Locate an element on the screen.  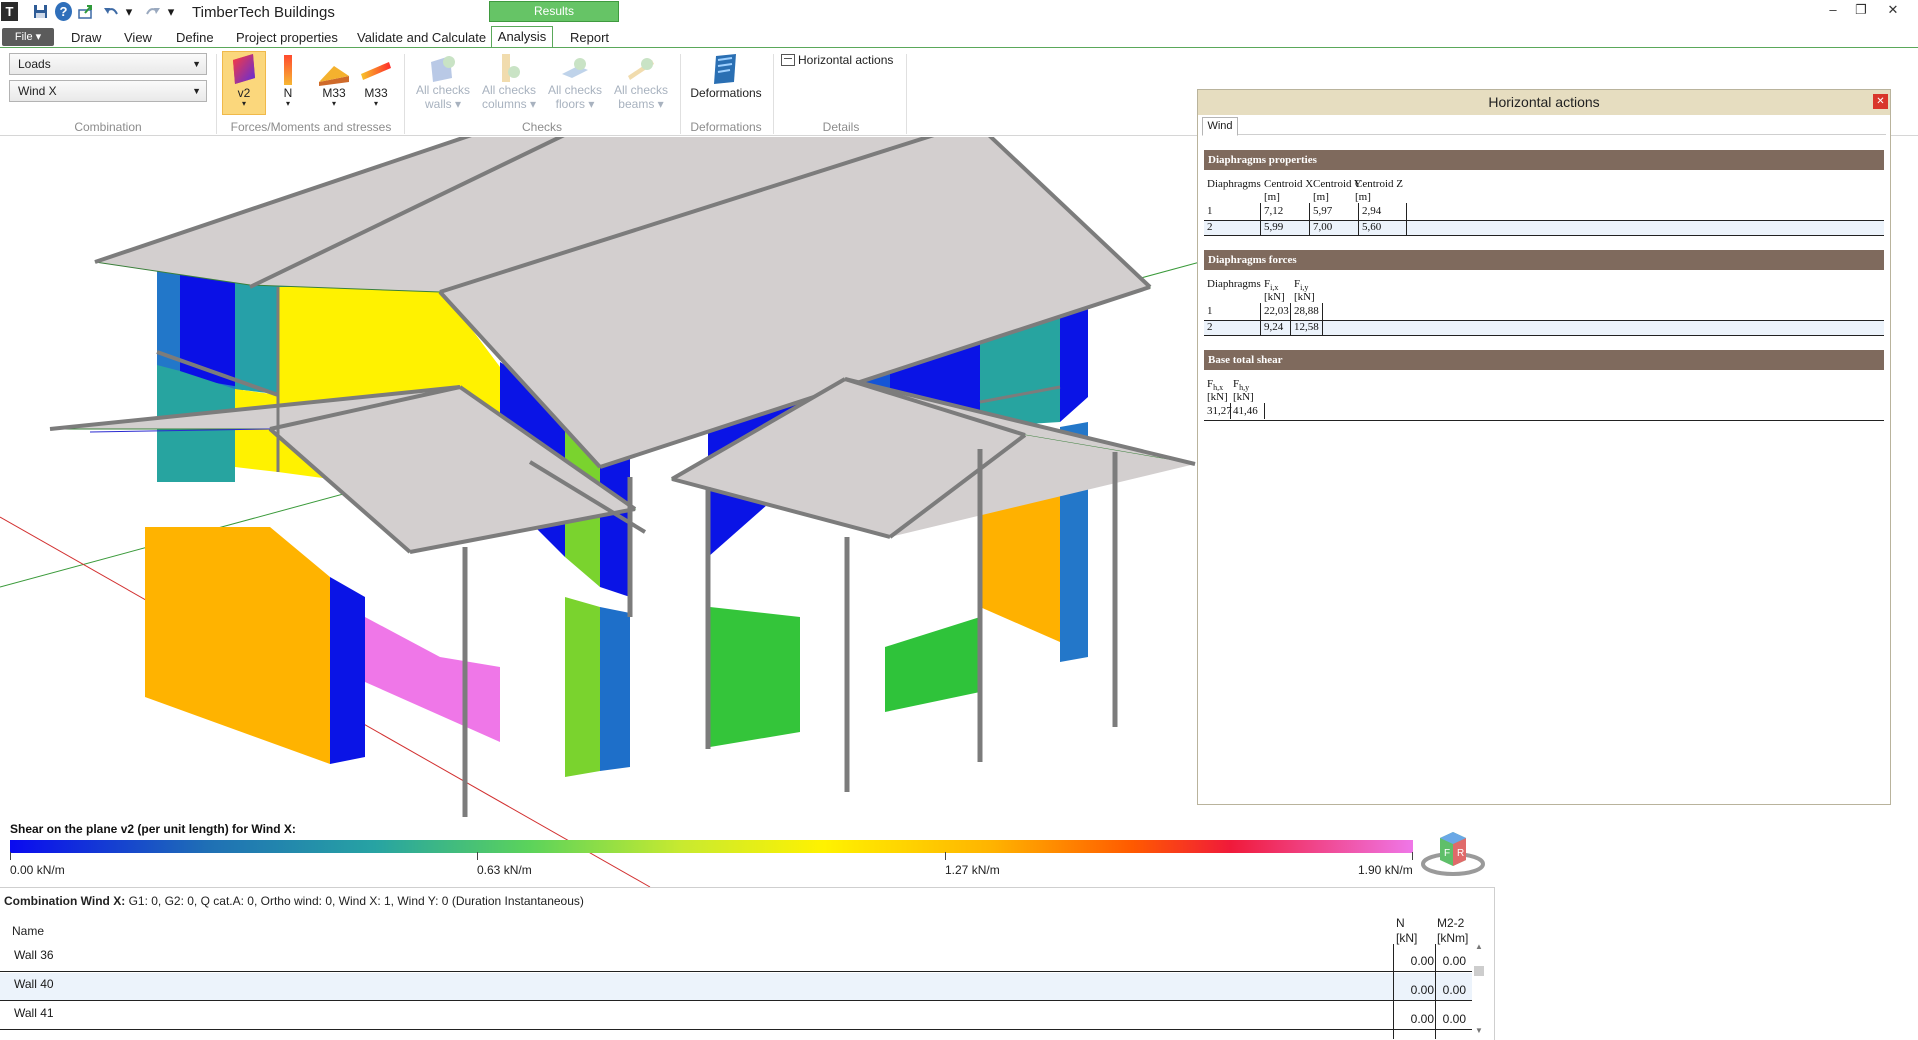
cell: 22,03 is located at coordinates (1276, 311).